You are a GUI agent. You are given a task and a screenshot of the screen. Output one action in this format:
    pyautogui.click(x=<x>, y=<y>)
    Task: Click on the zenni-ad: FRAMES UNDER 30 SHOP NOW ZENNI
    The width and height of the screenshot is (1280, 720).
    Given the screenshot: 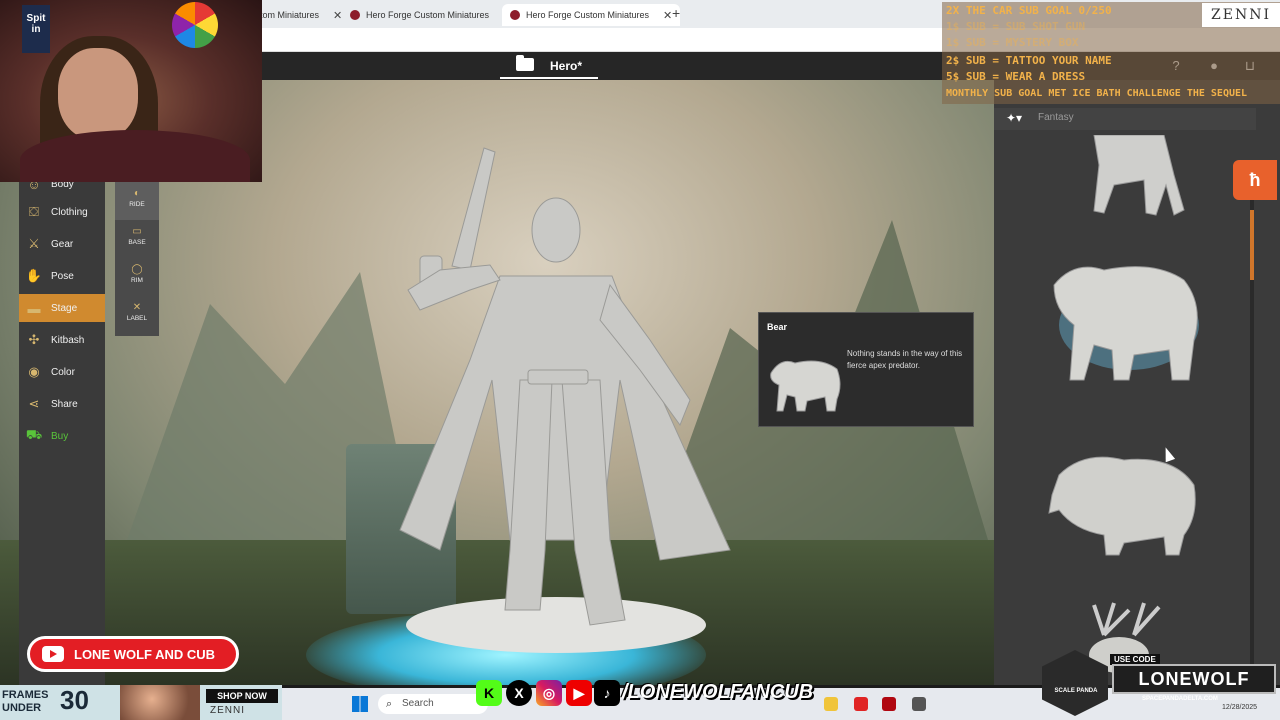 What is the action you would take?
    pyautogui.click(x=141, y=702)
    